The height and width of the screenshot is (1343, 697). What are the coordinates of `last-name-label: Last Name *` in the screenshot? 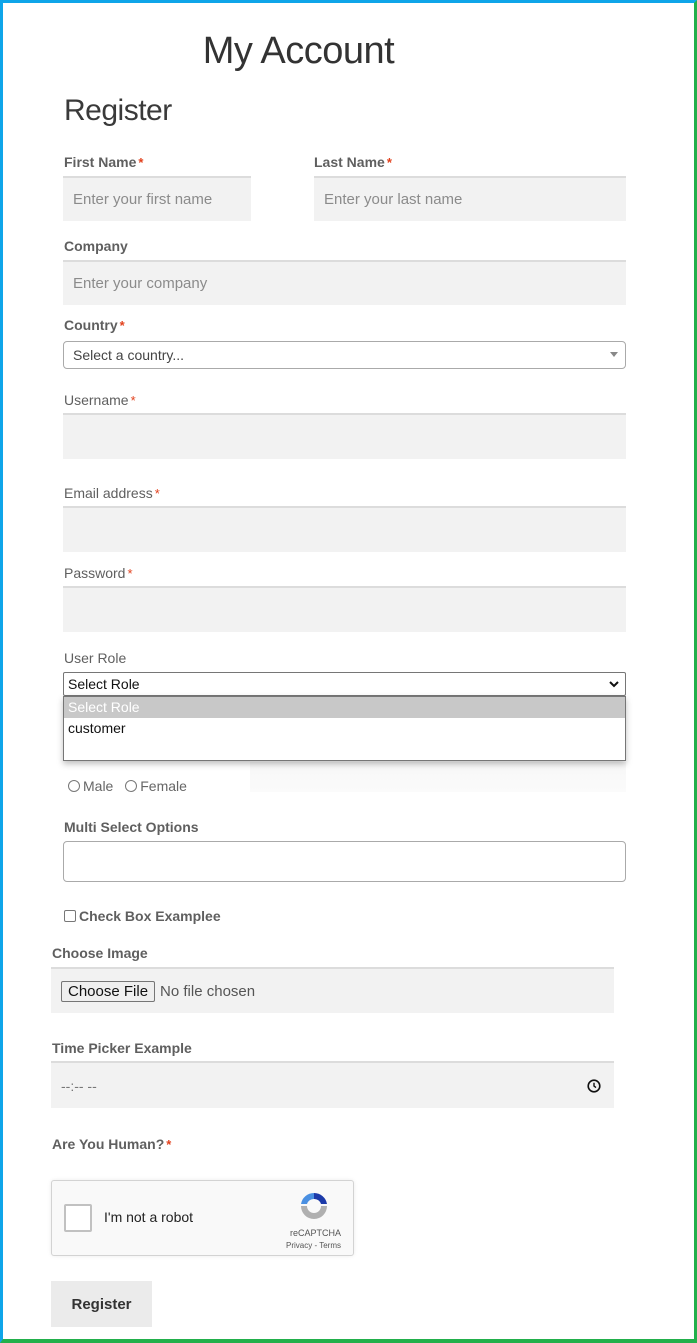 It's located at (353, 162).